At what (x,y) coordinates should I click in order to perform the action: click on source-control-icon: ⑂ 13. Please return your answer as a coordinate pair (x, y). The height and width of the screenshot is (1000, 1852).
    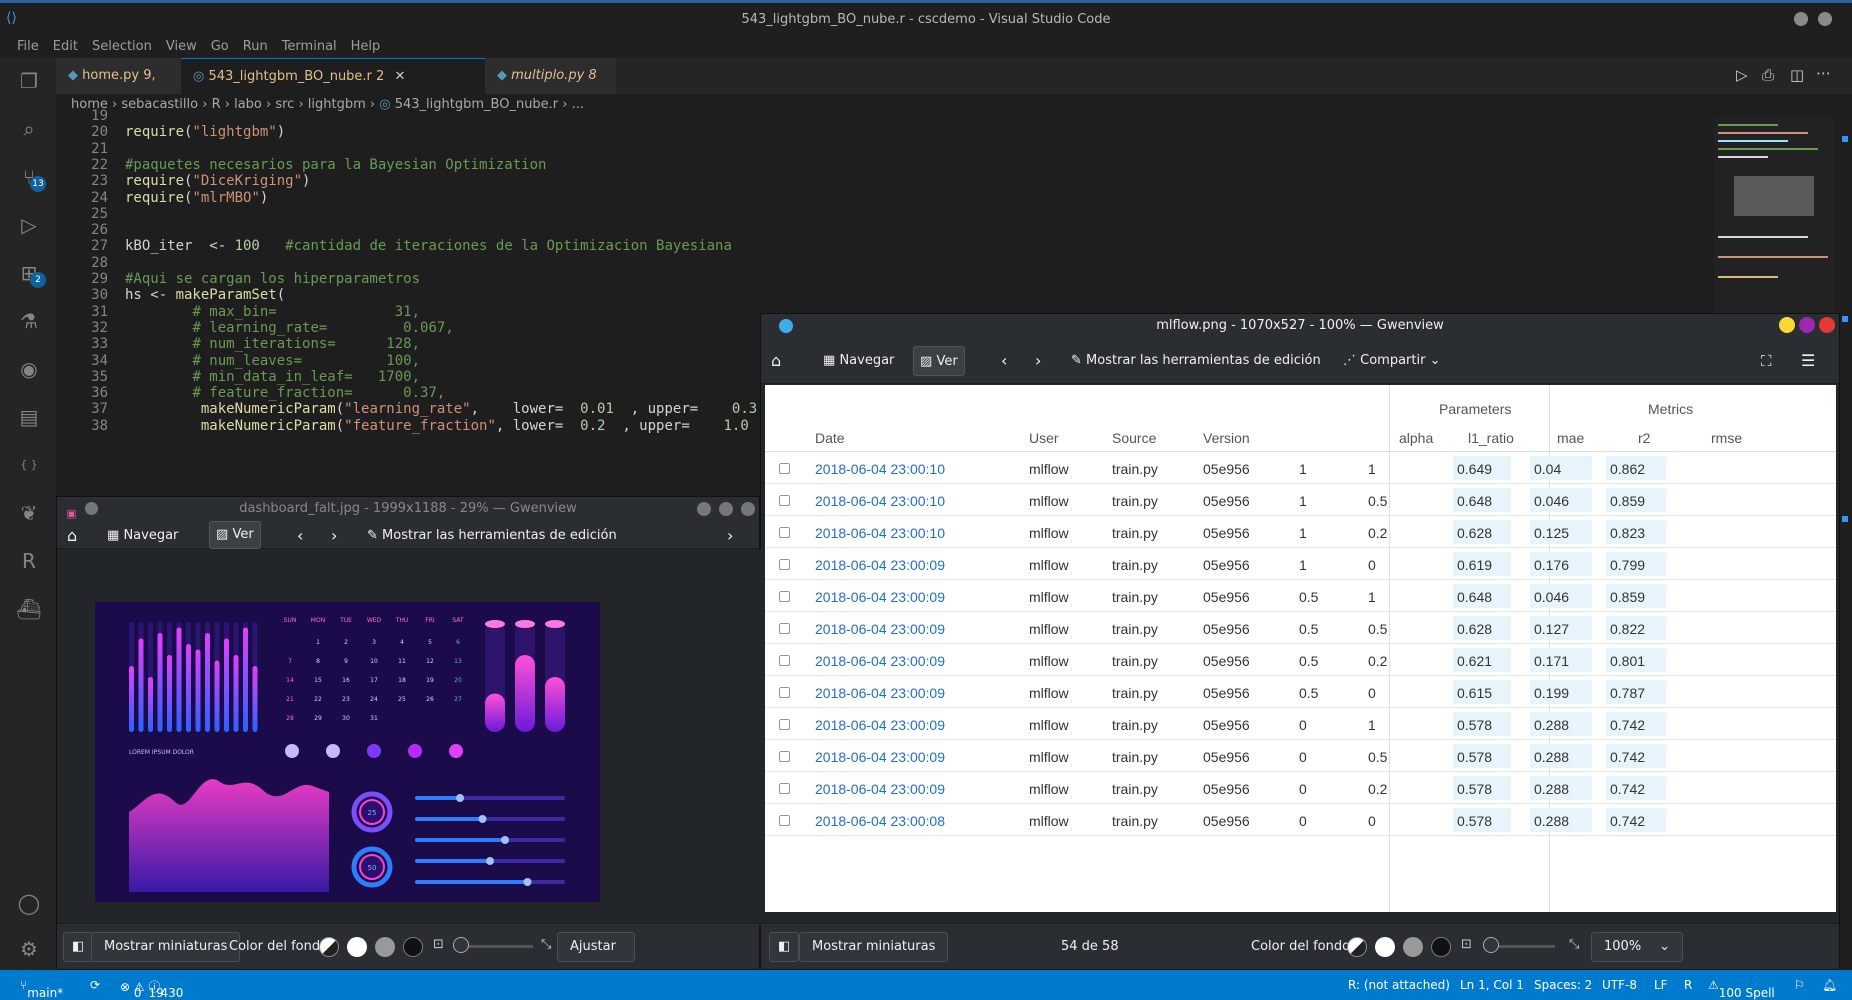
    Looking at the image, I should click on (31, 178).